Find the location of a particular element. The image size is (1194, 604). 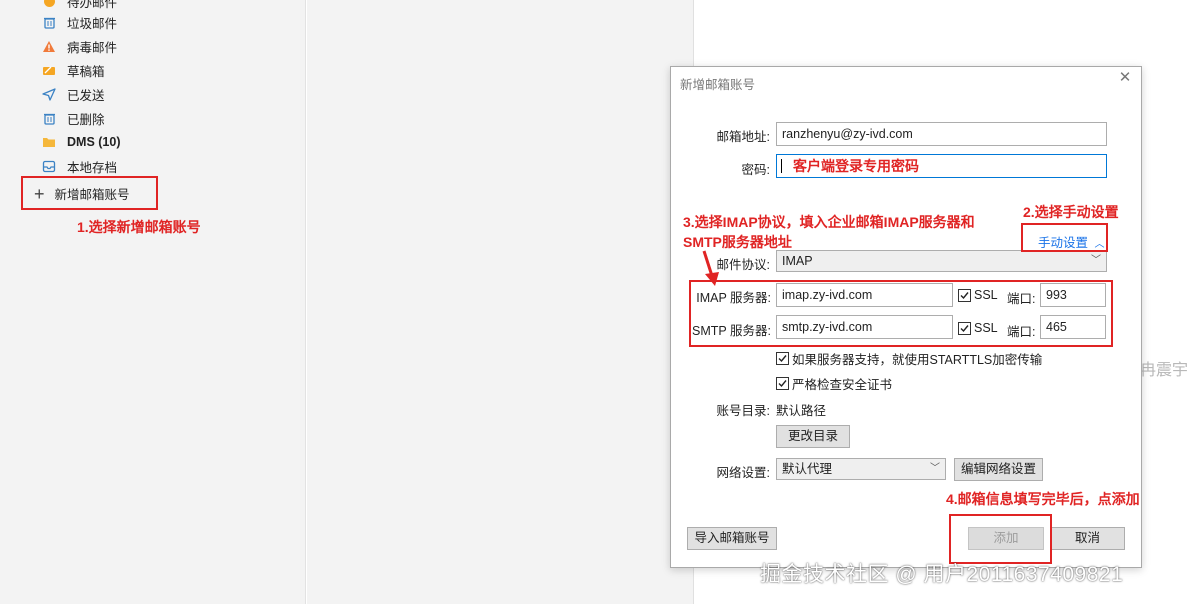

import-account-button: 导入邮箱账号 is located at coordinates (732, 538).